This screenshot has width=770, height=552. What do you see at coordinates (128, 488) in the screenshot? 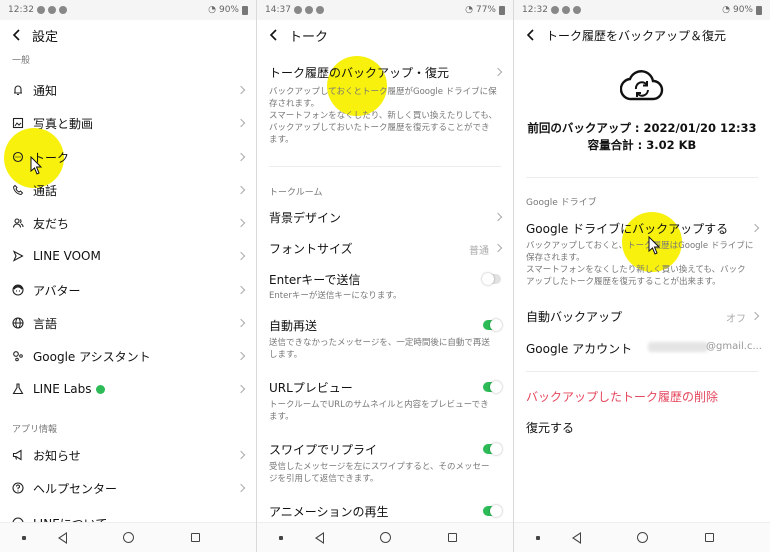
I see `settings-item-help: ヘルプセンター` at bounding box center [128, 488].